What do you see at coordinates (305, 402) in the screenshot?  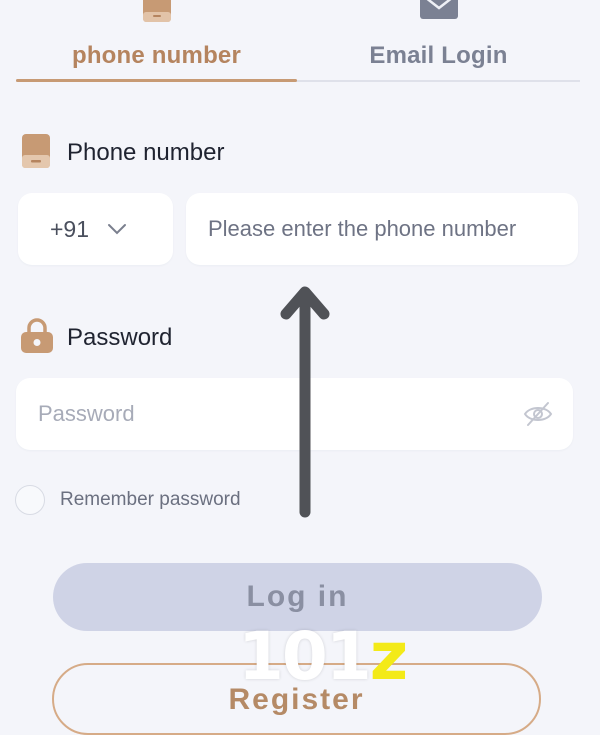 I see `arrow-up-icon` at bounding box center [305, 402].